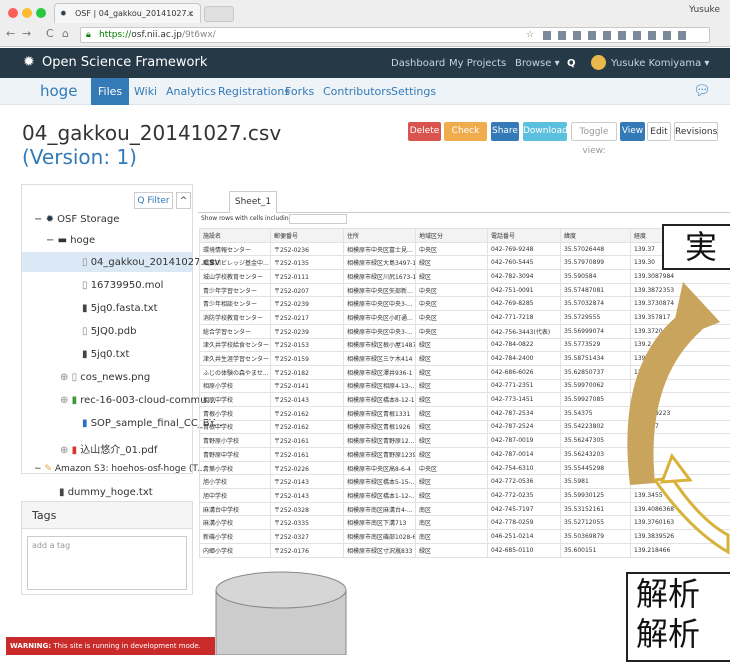 This screenshot has width=730, height=662. I want to click on table-cell: 〒252-0111, so click(307, 277).